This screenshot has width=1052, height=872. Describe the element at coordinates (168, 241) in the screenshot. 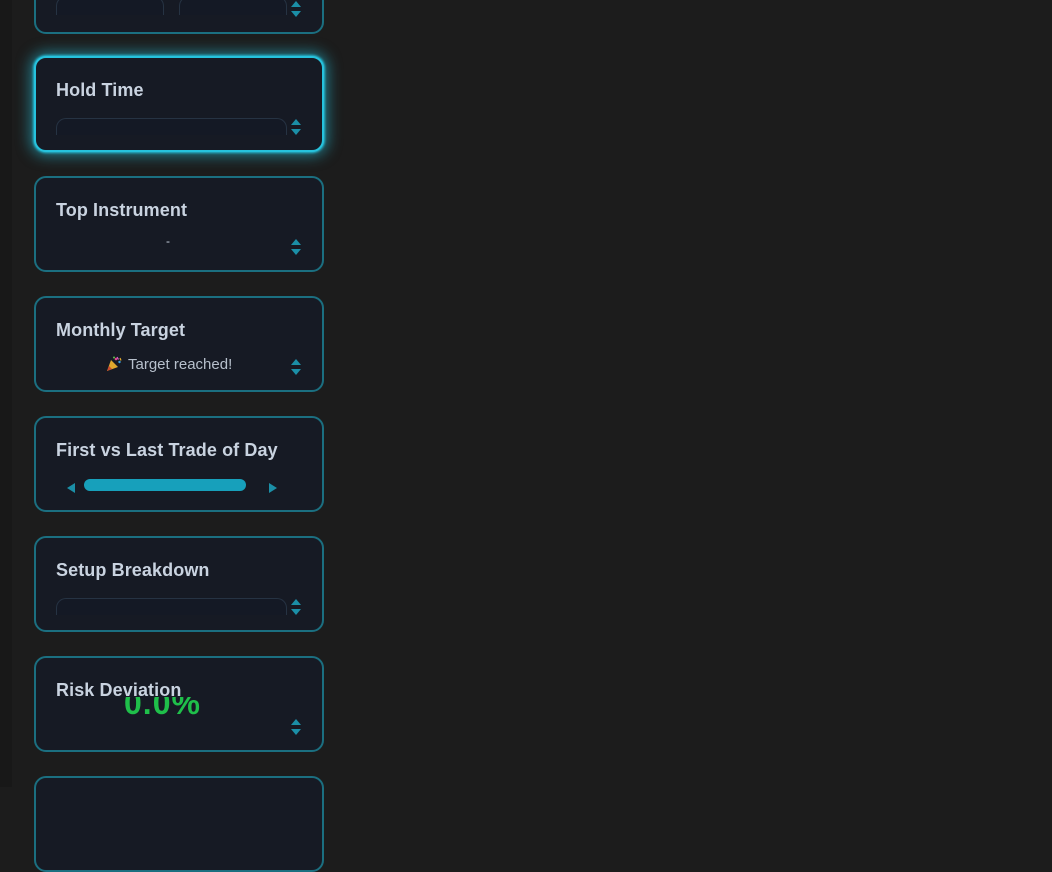

I see `top-instrument-value: -` at that location.